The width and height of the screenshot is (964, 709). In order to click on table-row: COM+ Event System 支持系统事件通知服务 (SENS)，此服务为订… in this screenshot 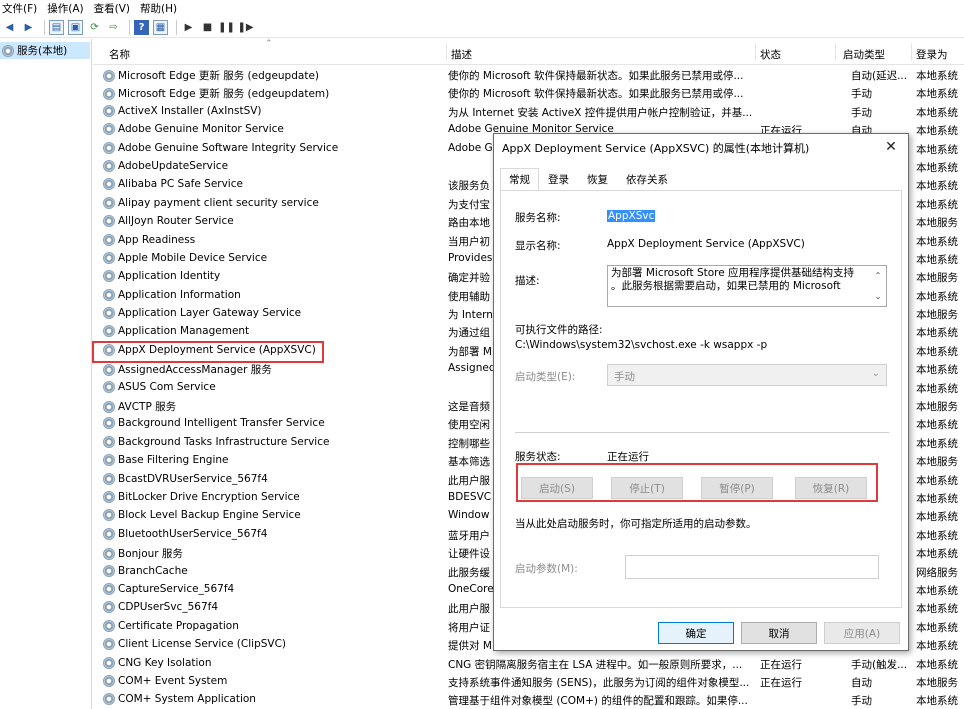, I will do `click(528, 682)`.